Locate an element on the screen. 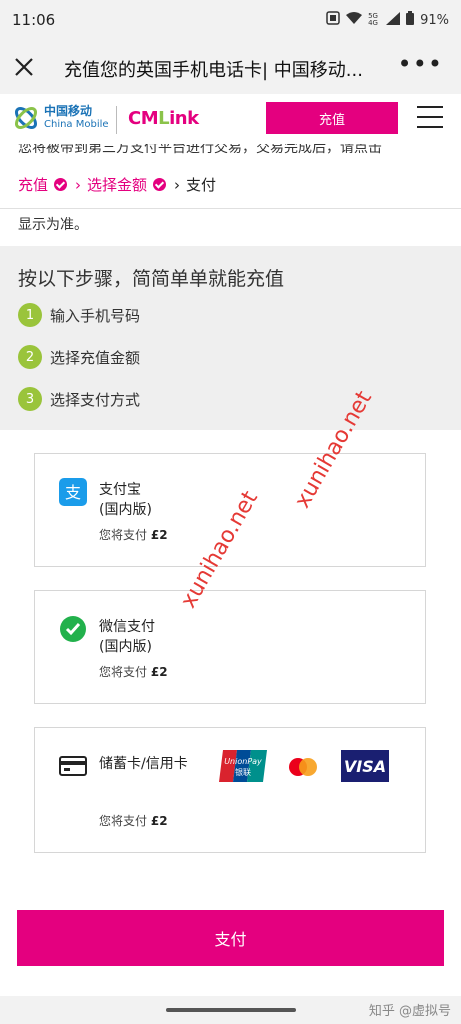 This screenshot has width=461, height=1024. notice-text: 显示为准。 is located at coordinates (53, 225).